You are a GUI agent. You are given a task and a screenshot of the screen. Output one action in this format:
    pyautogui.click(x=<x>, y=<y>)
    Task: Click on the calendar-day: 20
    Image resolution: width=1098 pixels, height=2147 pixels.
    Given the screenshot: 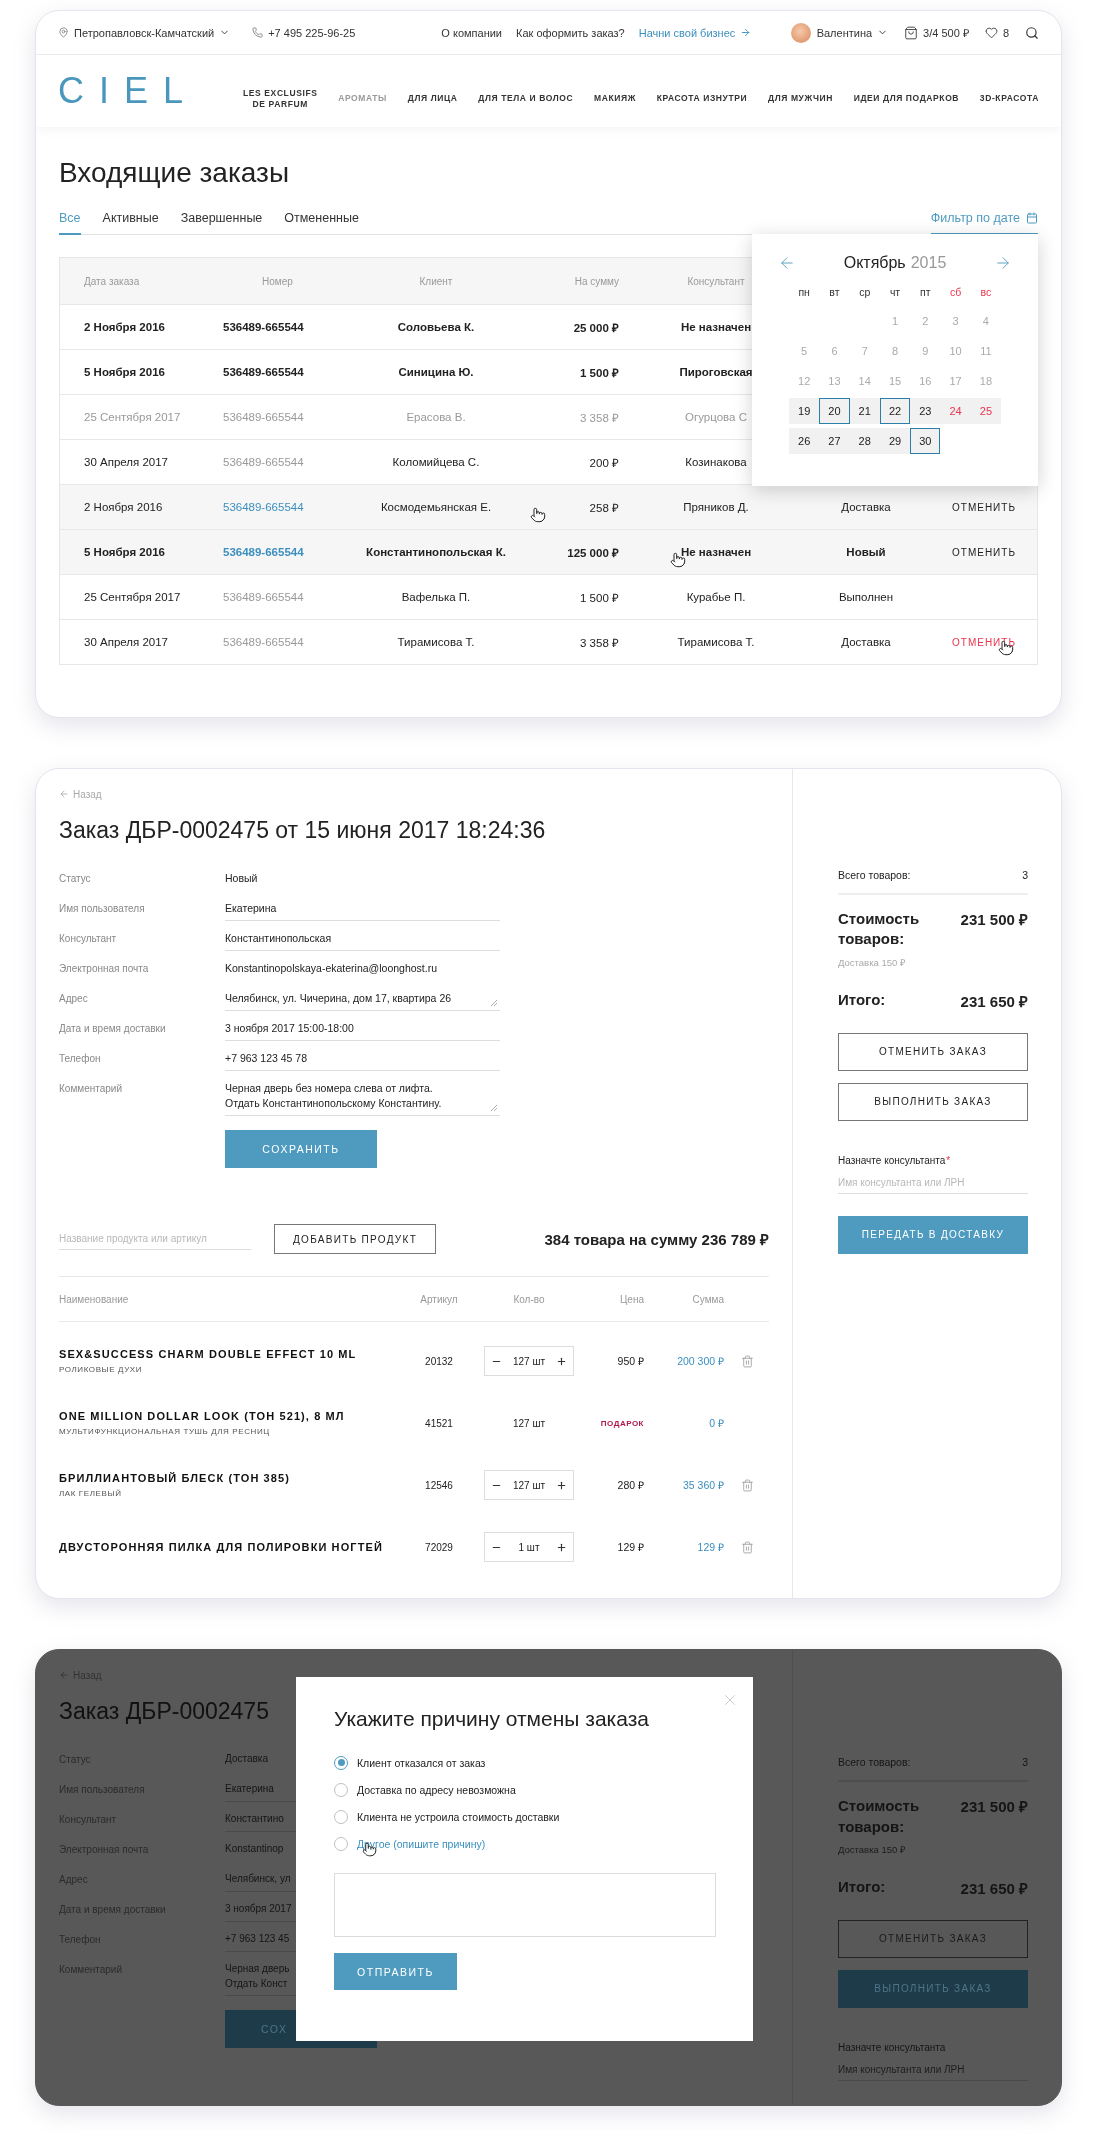 What is the action you would take?
    pyautogui.click(x=834, y=411)
    